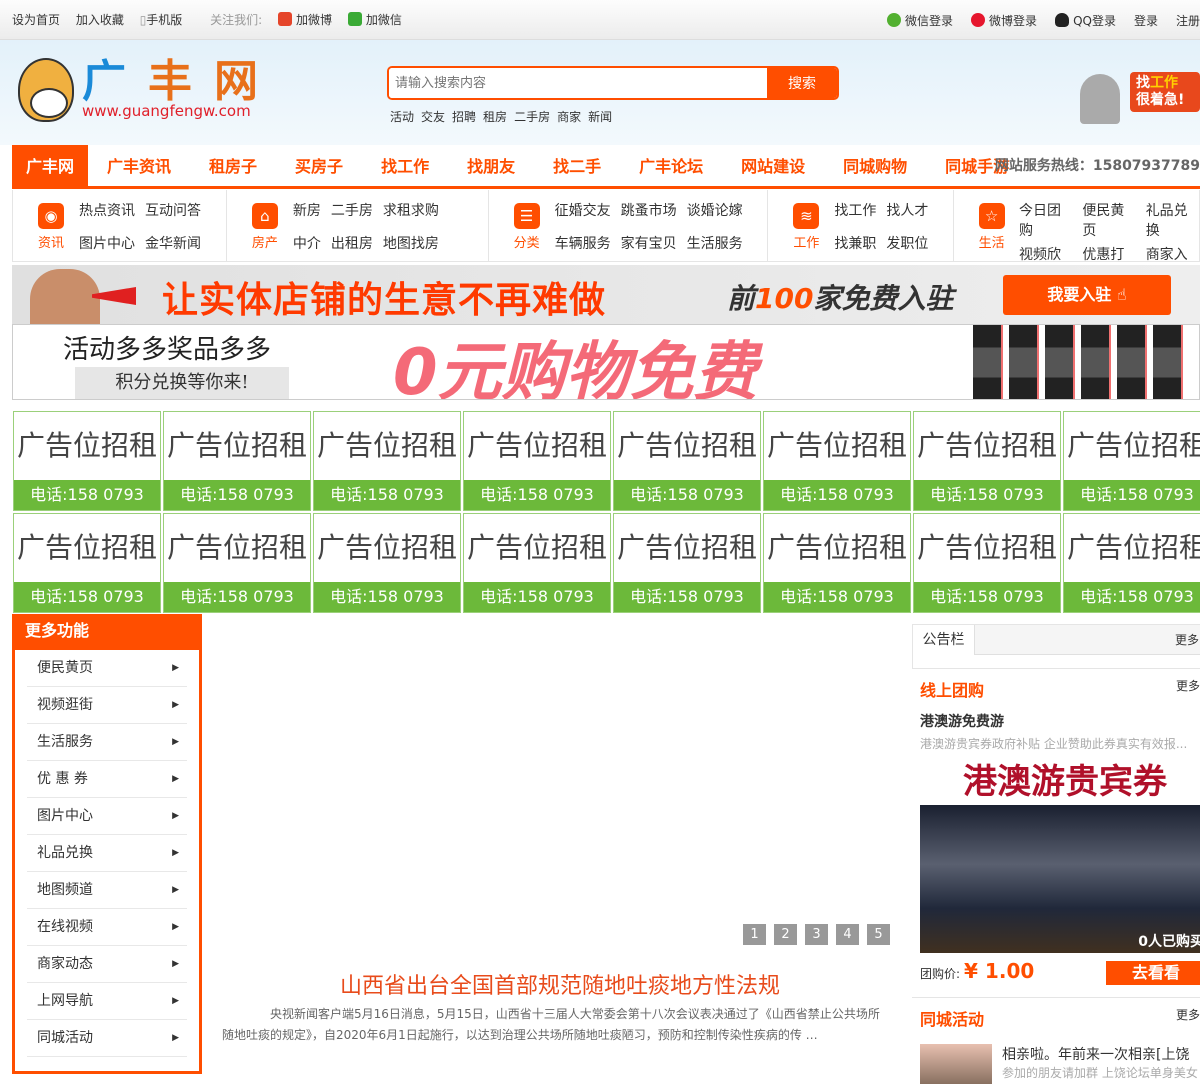  I want to click on nav-item: 广丰论坛, so click(671, 165).